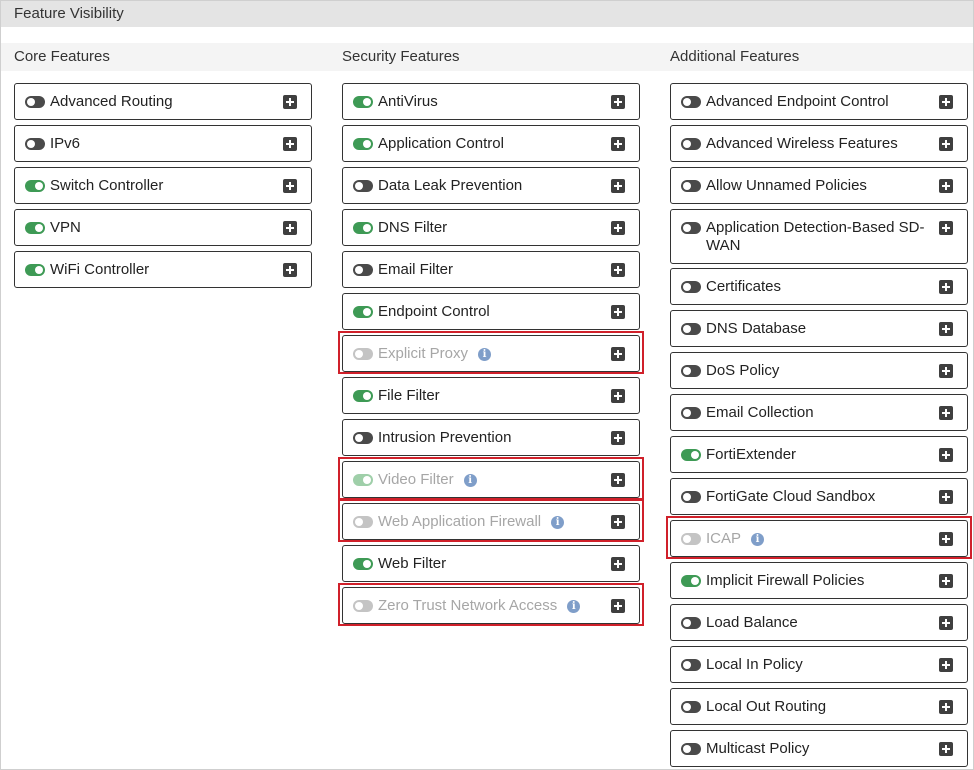 The width and height of the screenshot is (974, 770). What do you see at coordinates (490, 606) in the screenshot?
I see `feature-label: Zero Trust Network Access i` at bounding box center [490, 606].